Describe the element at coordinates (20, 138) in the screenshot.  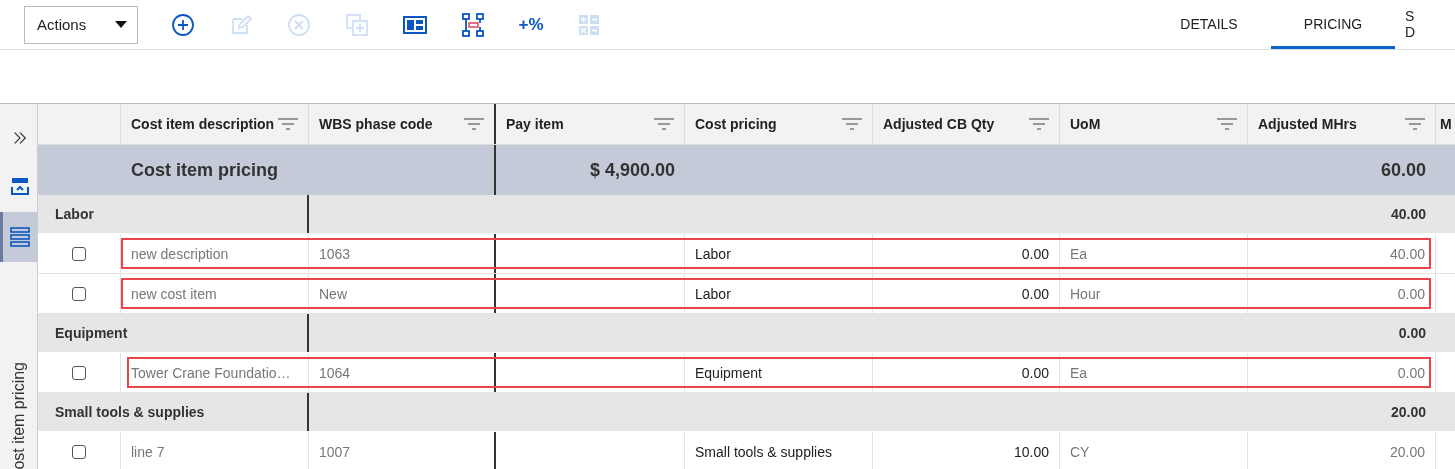
I see `double-chevron-icon` at that location.